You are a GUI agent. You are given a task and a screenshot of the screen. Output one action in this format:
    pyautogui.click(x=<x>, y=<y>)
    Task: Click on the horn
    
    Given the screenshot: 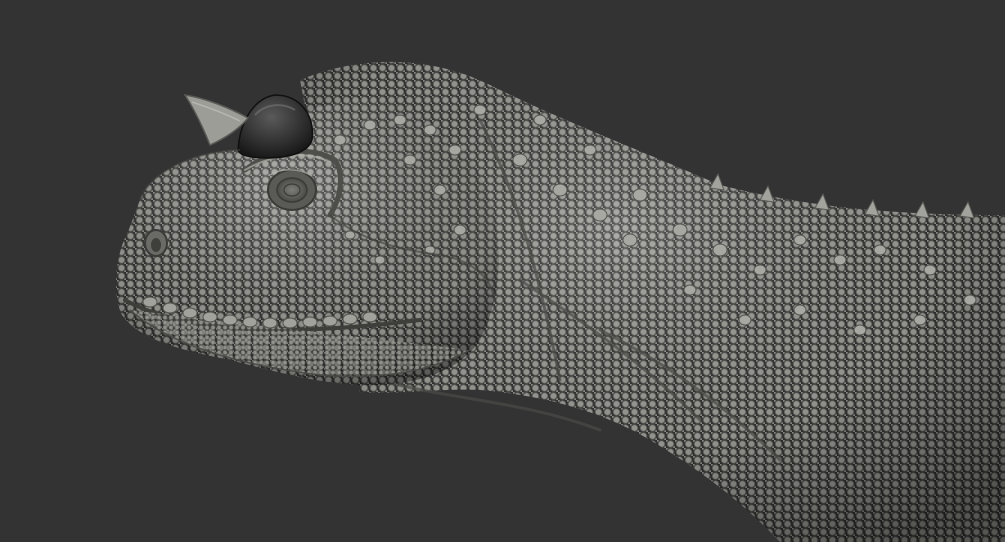 What is the action you would take?
    pyautogui.click(x=275, y=126)
    